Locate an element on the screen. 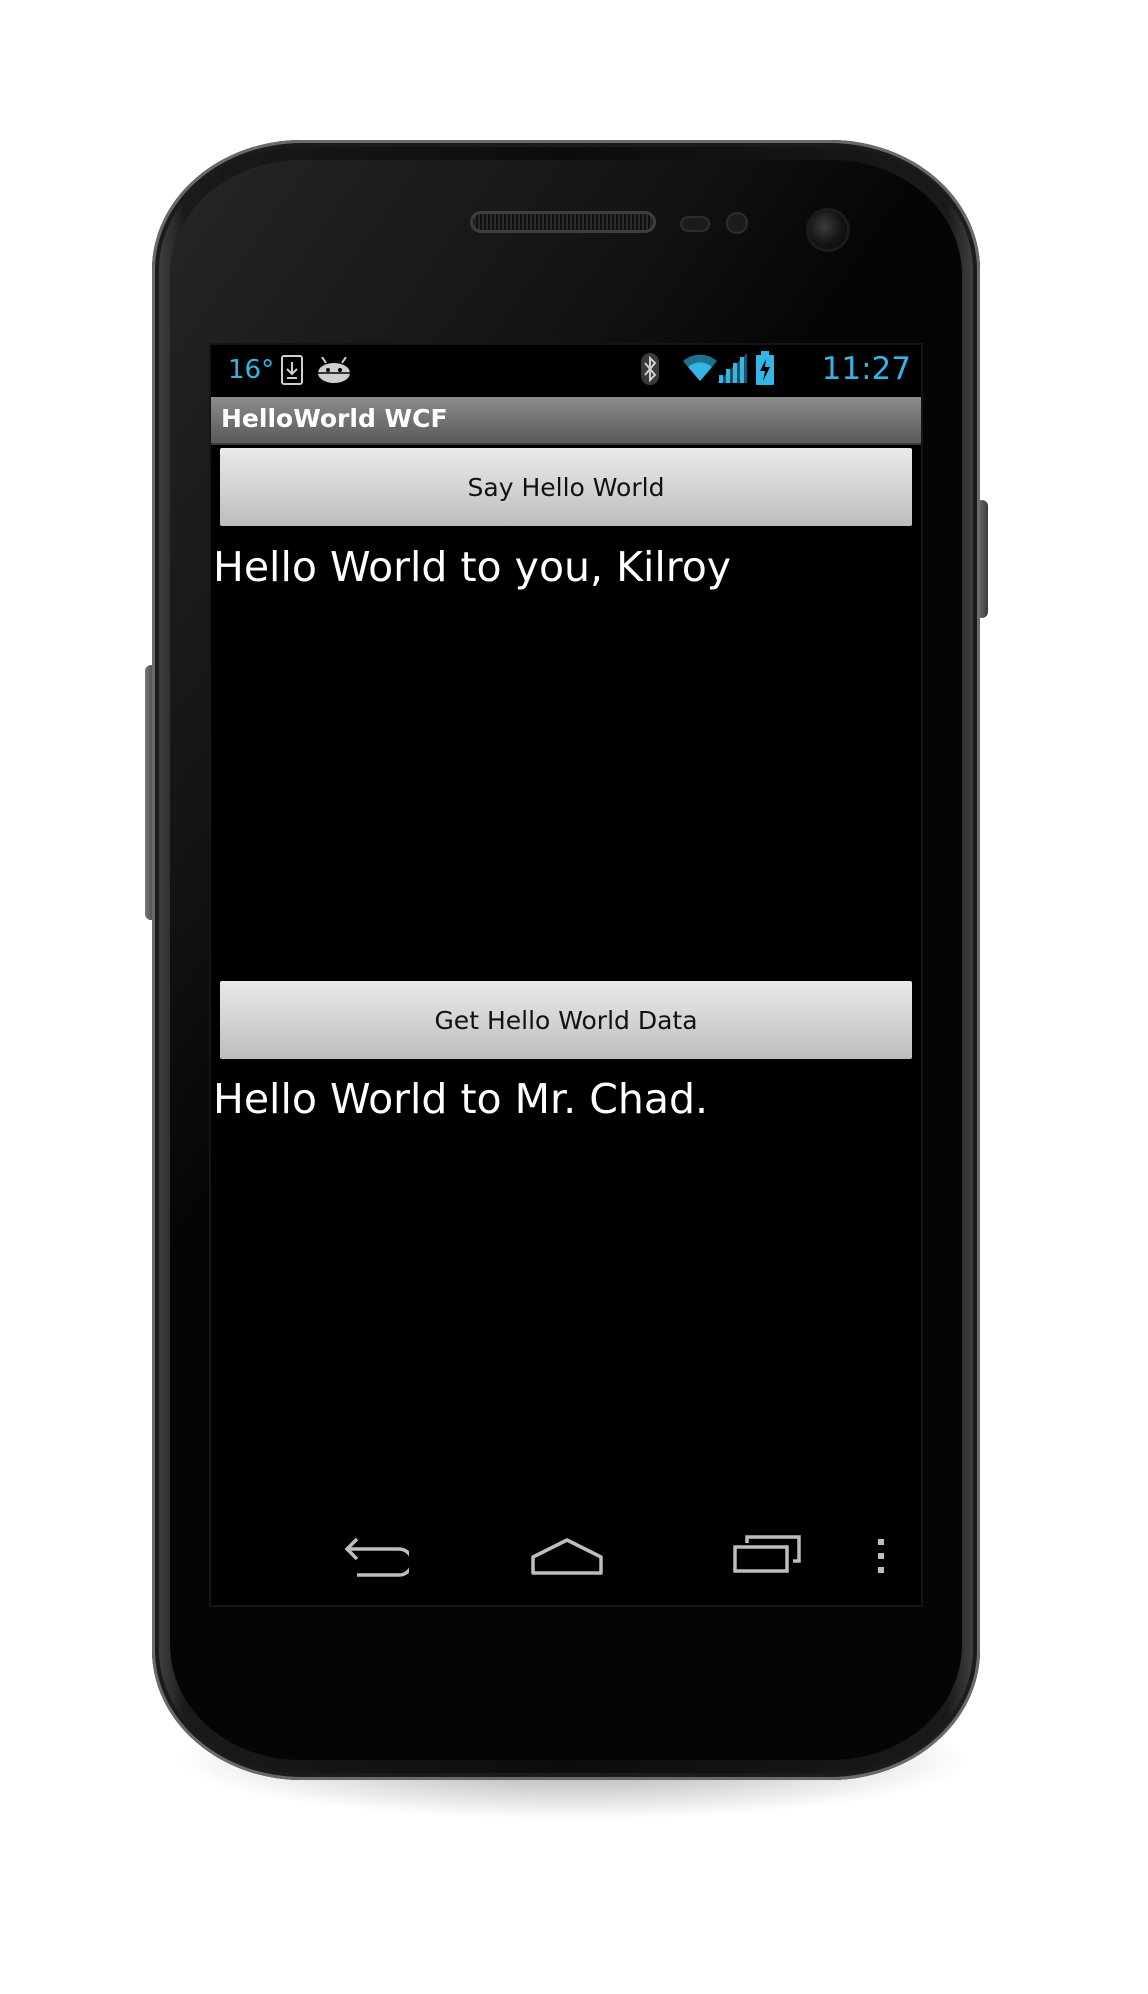 The height and width of the screenshot is (1994, 1148). navigation-bar is located at coordinates (566, 1560).